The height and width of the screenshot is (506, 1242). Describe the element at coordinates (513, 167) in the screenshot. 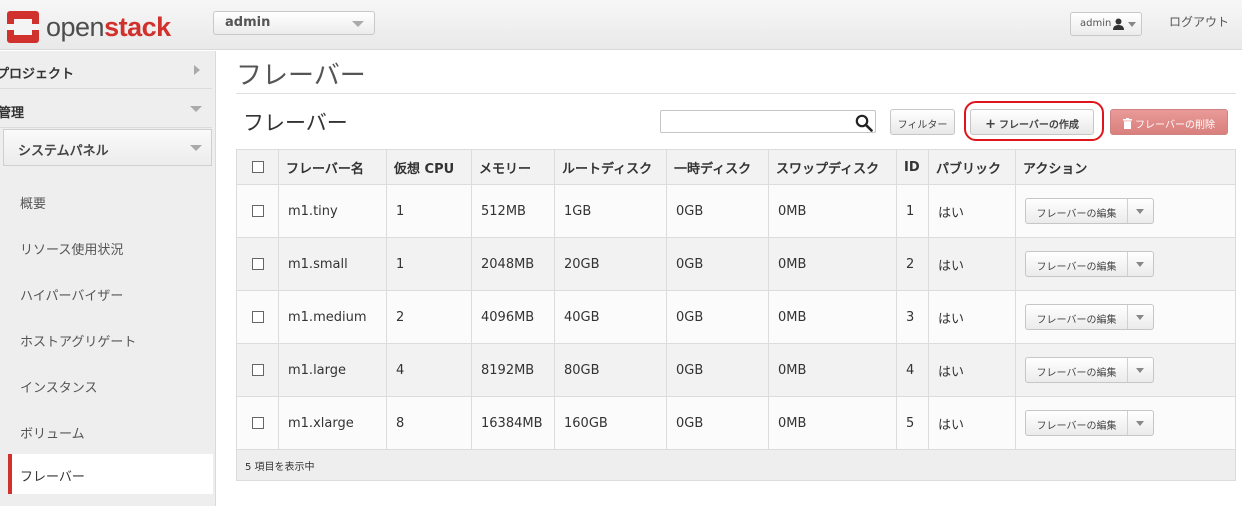

I see `column-header-memory: メモリー` at that location.